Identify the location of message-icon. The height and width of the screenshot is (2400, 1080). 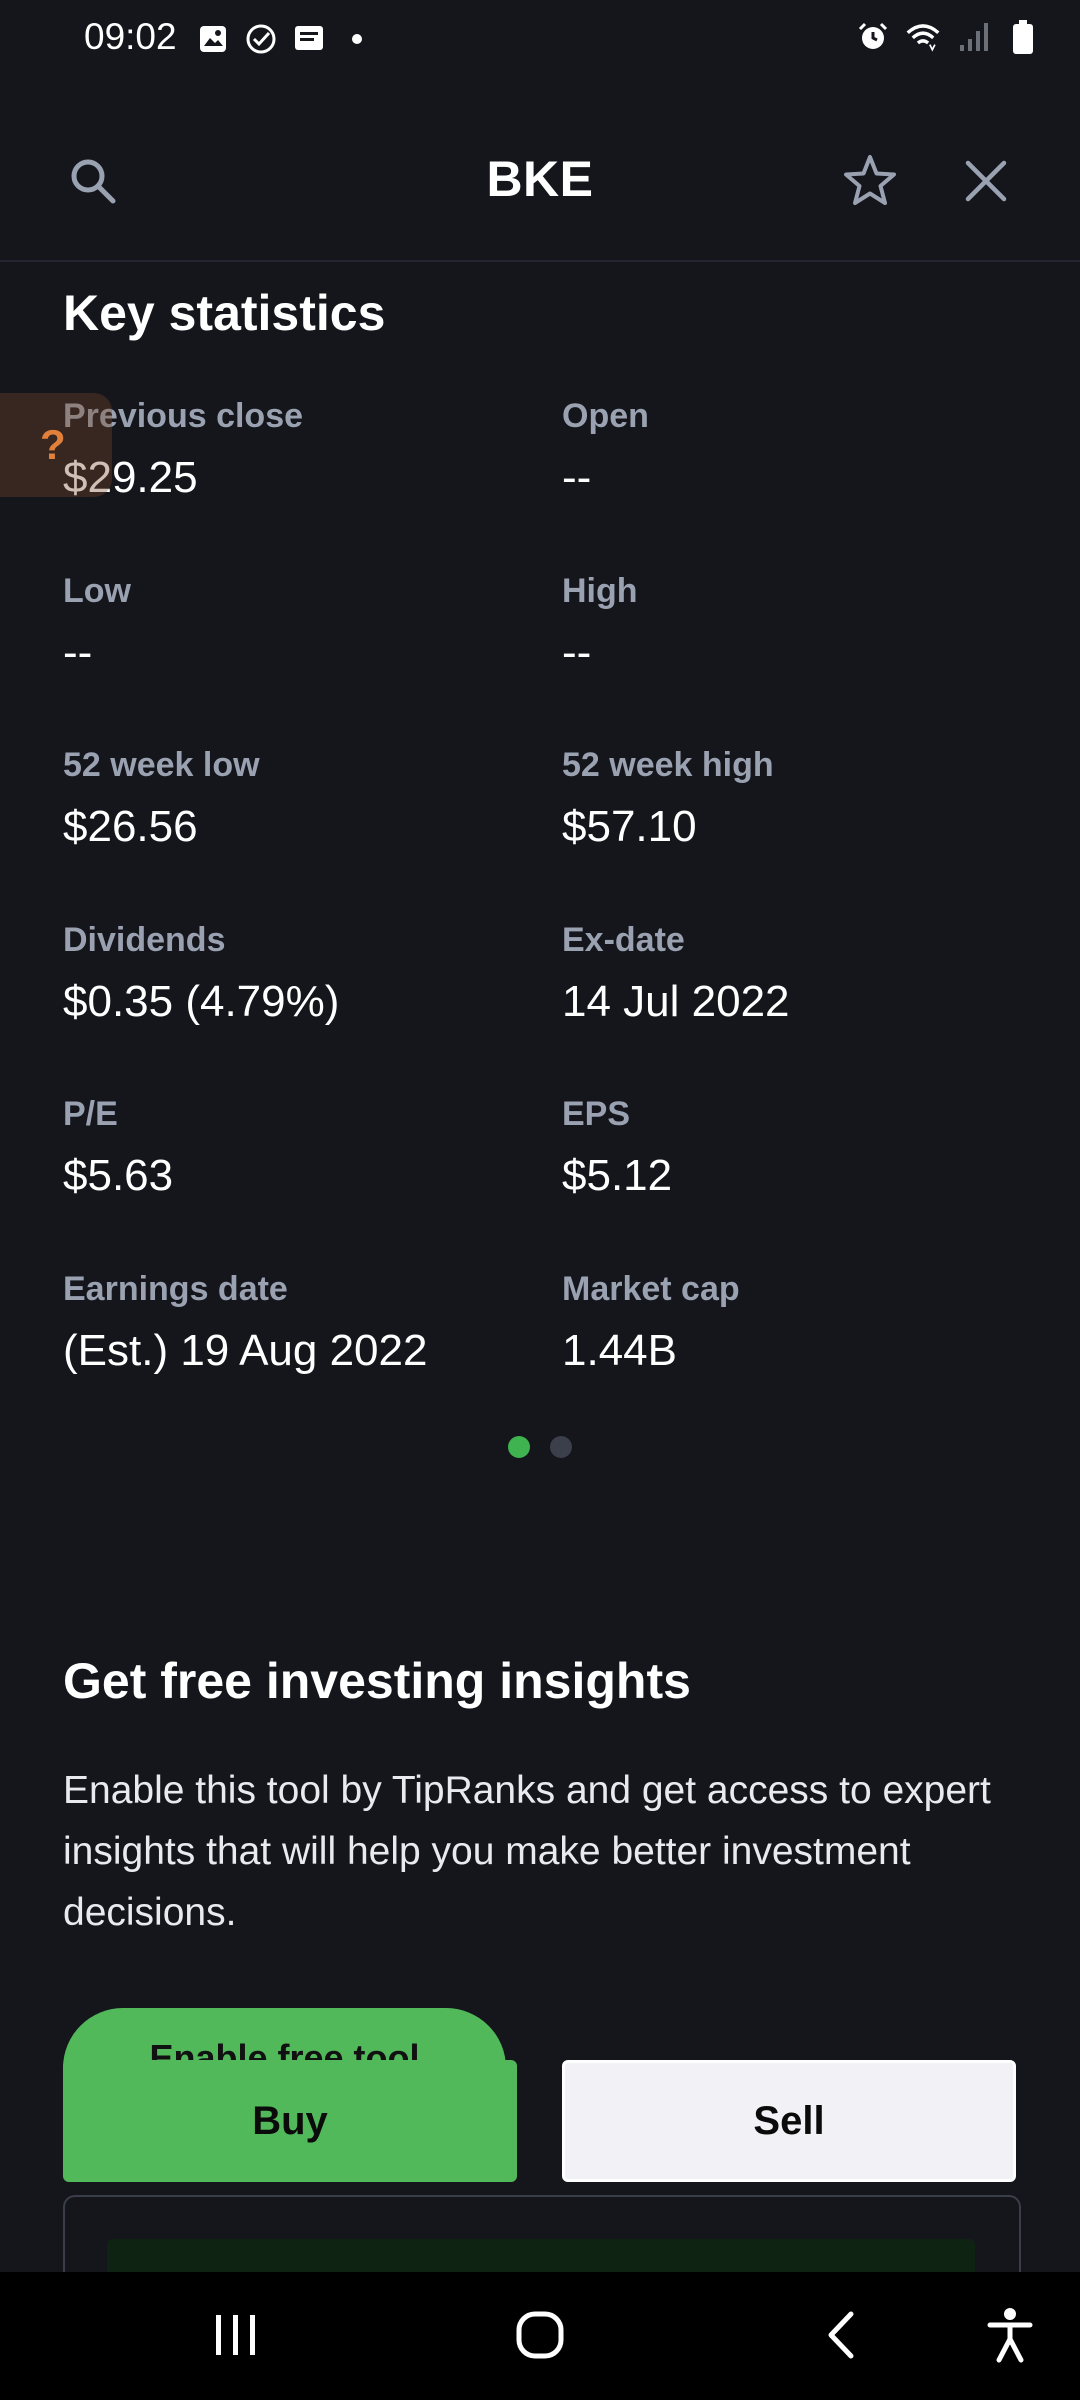
(309, 39).